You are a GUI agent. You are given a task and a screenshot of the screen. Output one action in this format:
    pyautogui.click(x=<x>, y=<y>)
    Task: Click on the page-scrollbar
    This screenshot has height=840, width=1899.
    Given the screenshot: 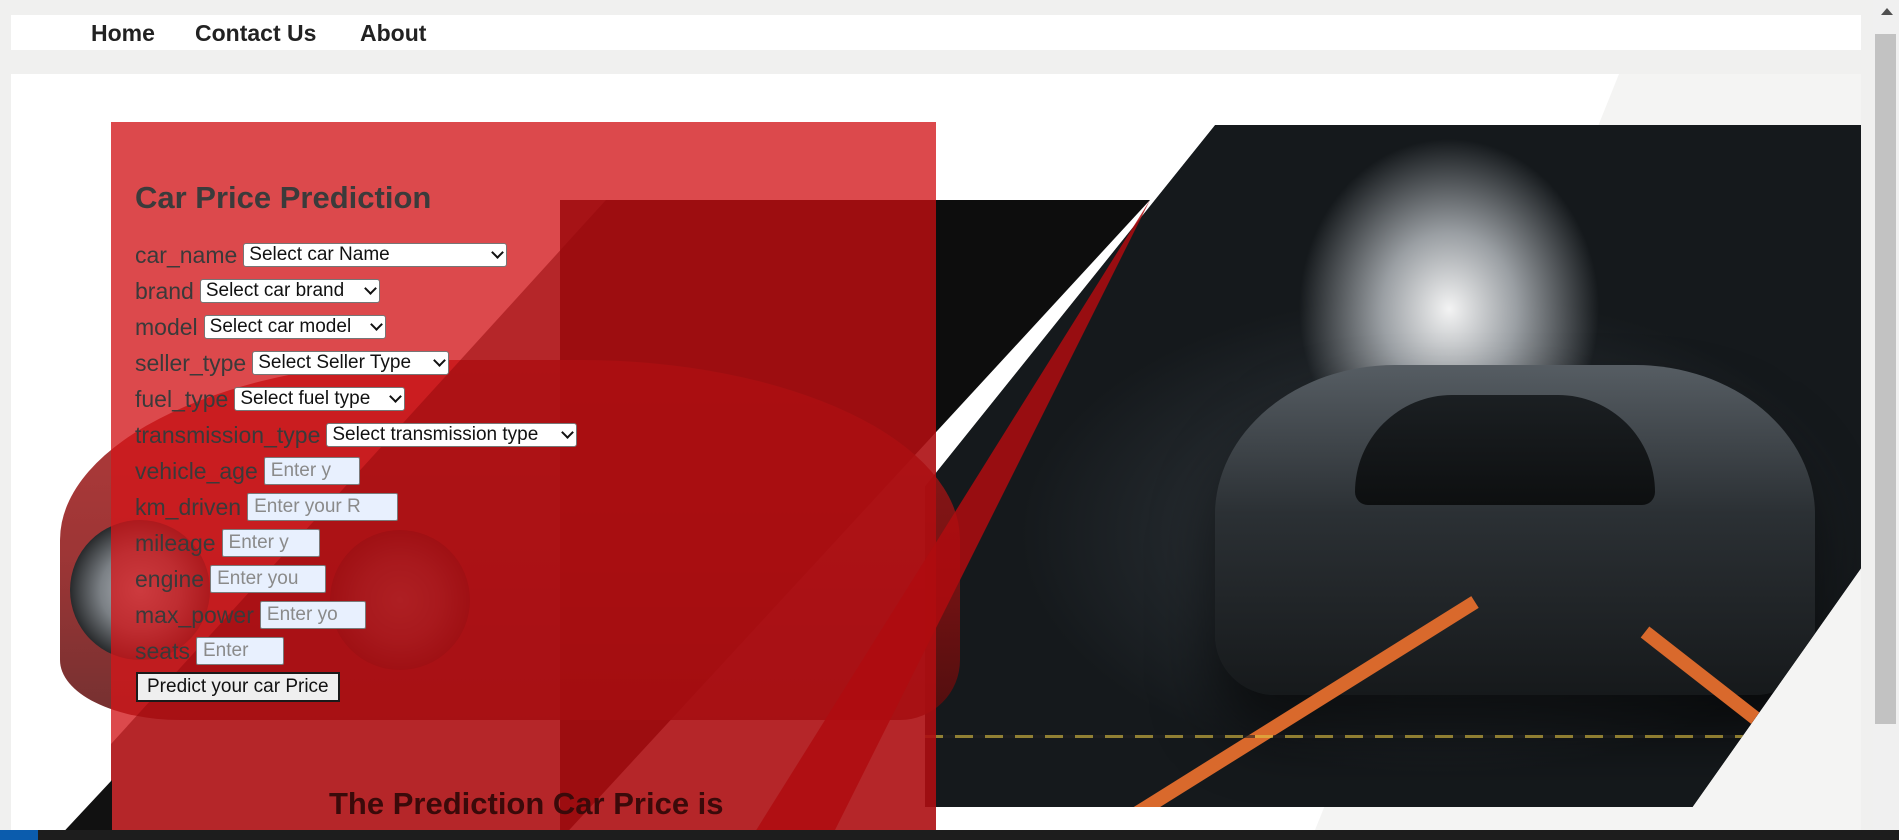 What is the action you would take?
    pyautogui.click(x=1886, y=420)
    